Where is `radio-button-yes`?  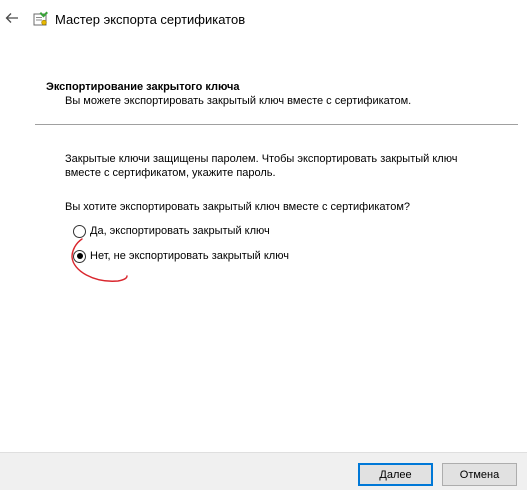 radio-button-yes is located at coordinates (79, 231).